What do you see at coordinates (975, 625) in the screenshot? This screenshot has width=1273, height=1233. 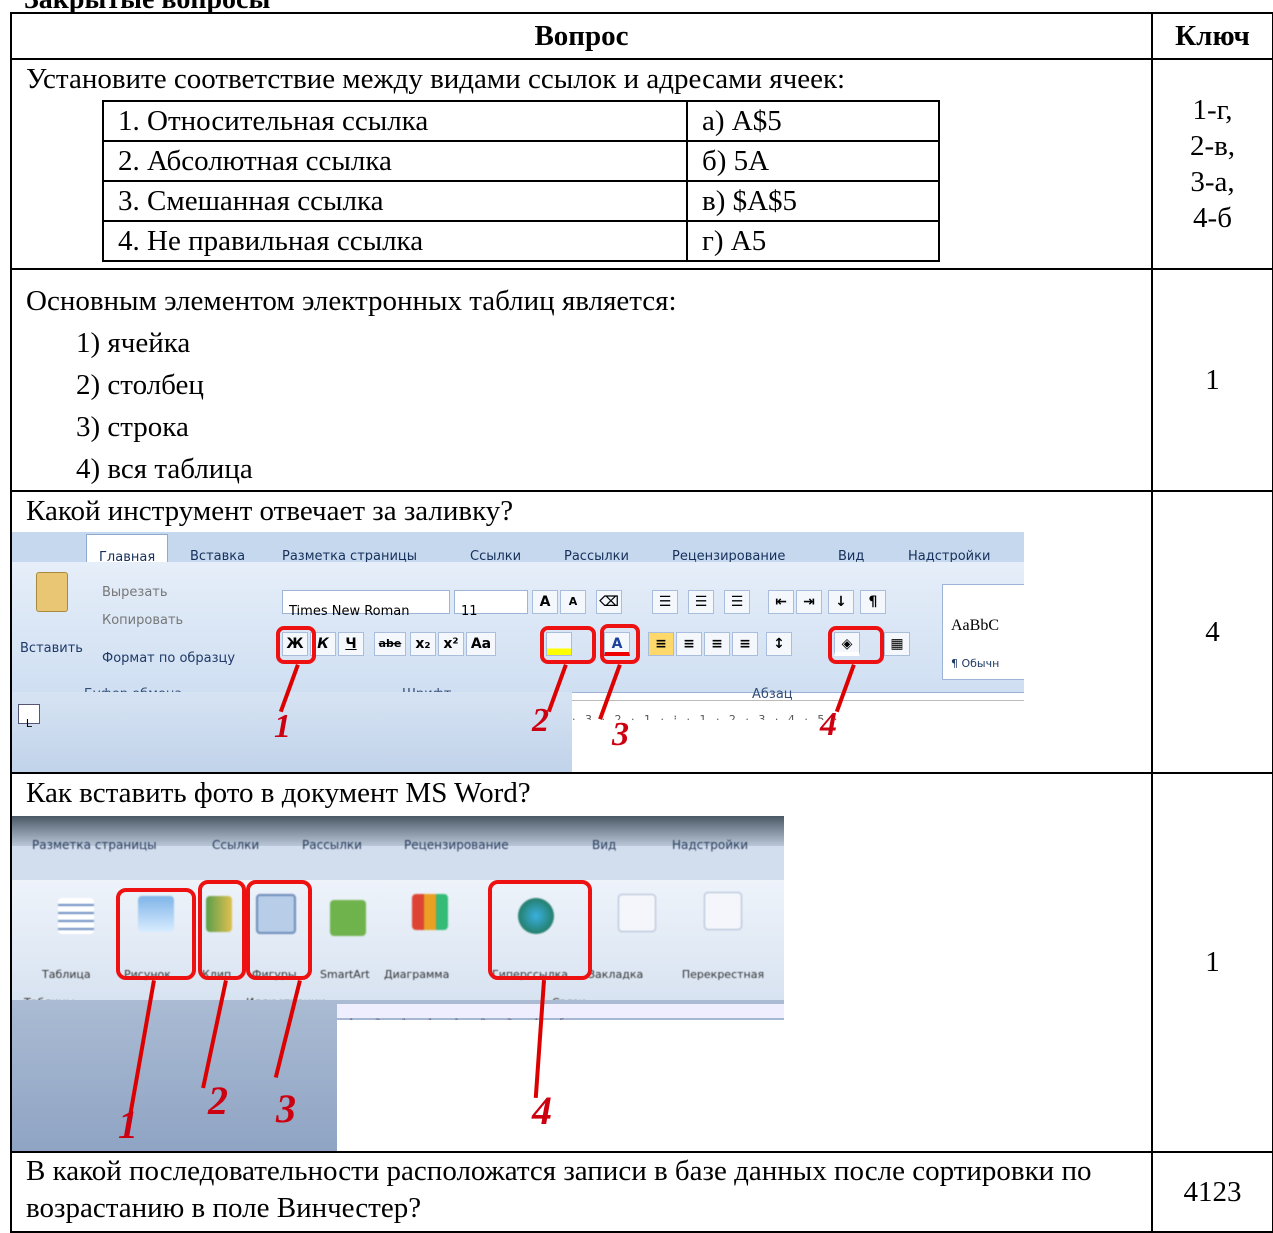 I see `style-sample: AaBbC` at bounding box center [975, 625].